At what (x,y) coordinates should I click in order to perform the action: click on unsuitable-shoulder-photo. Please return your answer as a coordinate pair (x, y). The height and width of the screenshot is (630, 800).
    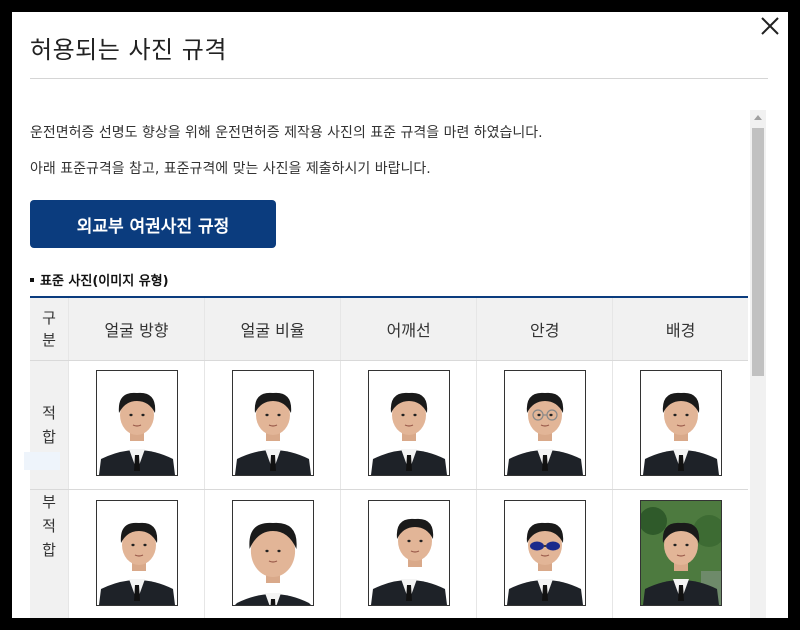
    Looking at the image, I should click on (408, 553).